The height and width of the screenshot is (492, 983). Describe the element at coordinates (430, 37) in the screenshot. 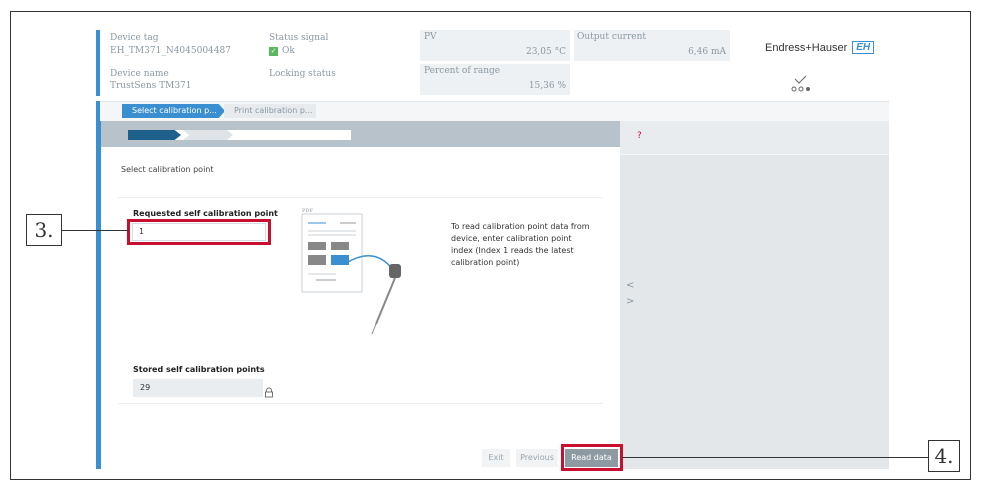

I see `pv-label: PV` at that location.